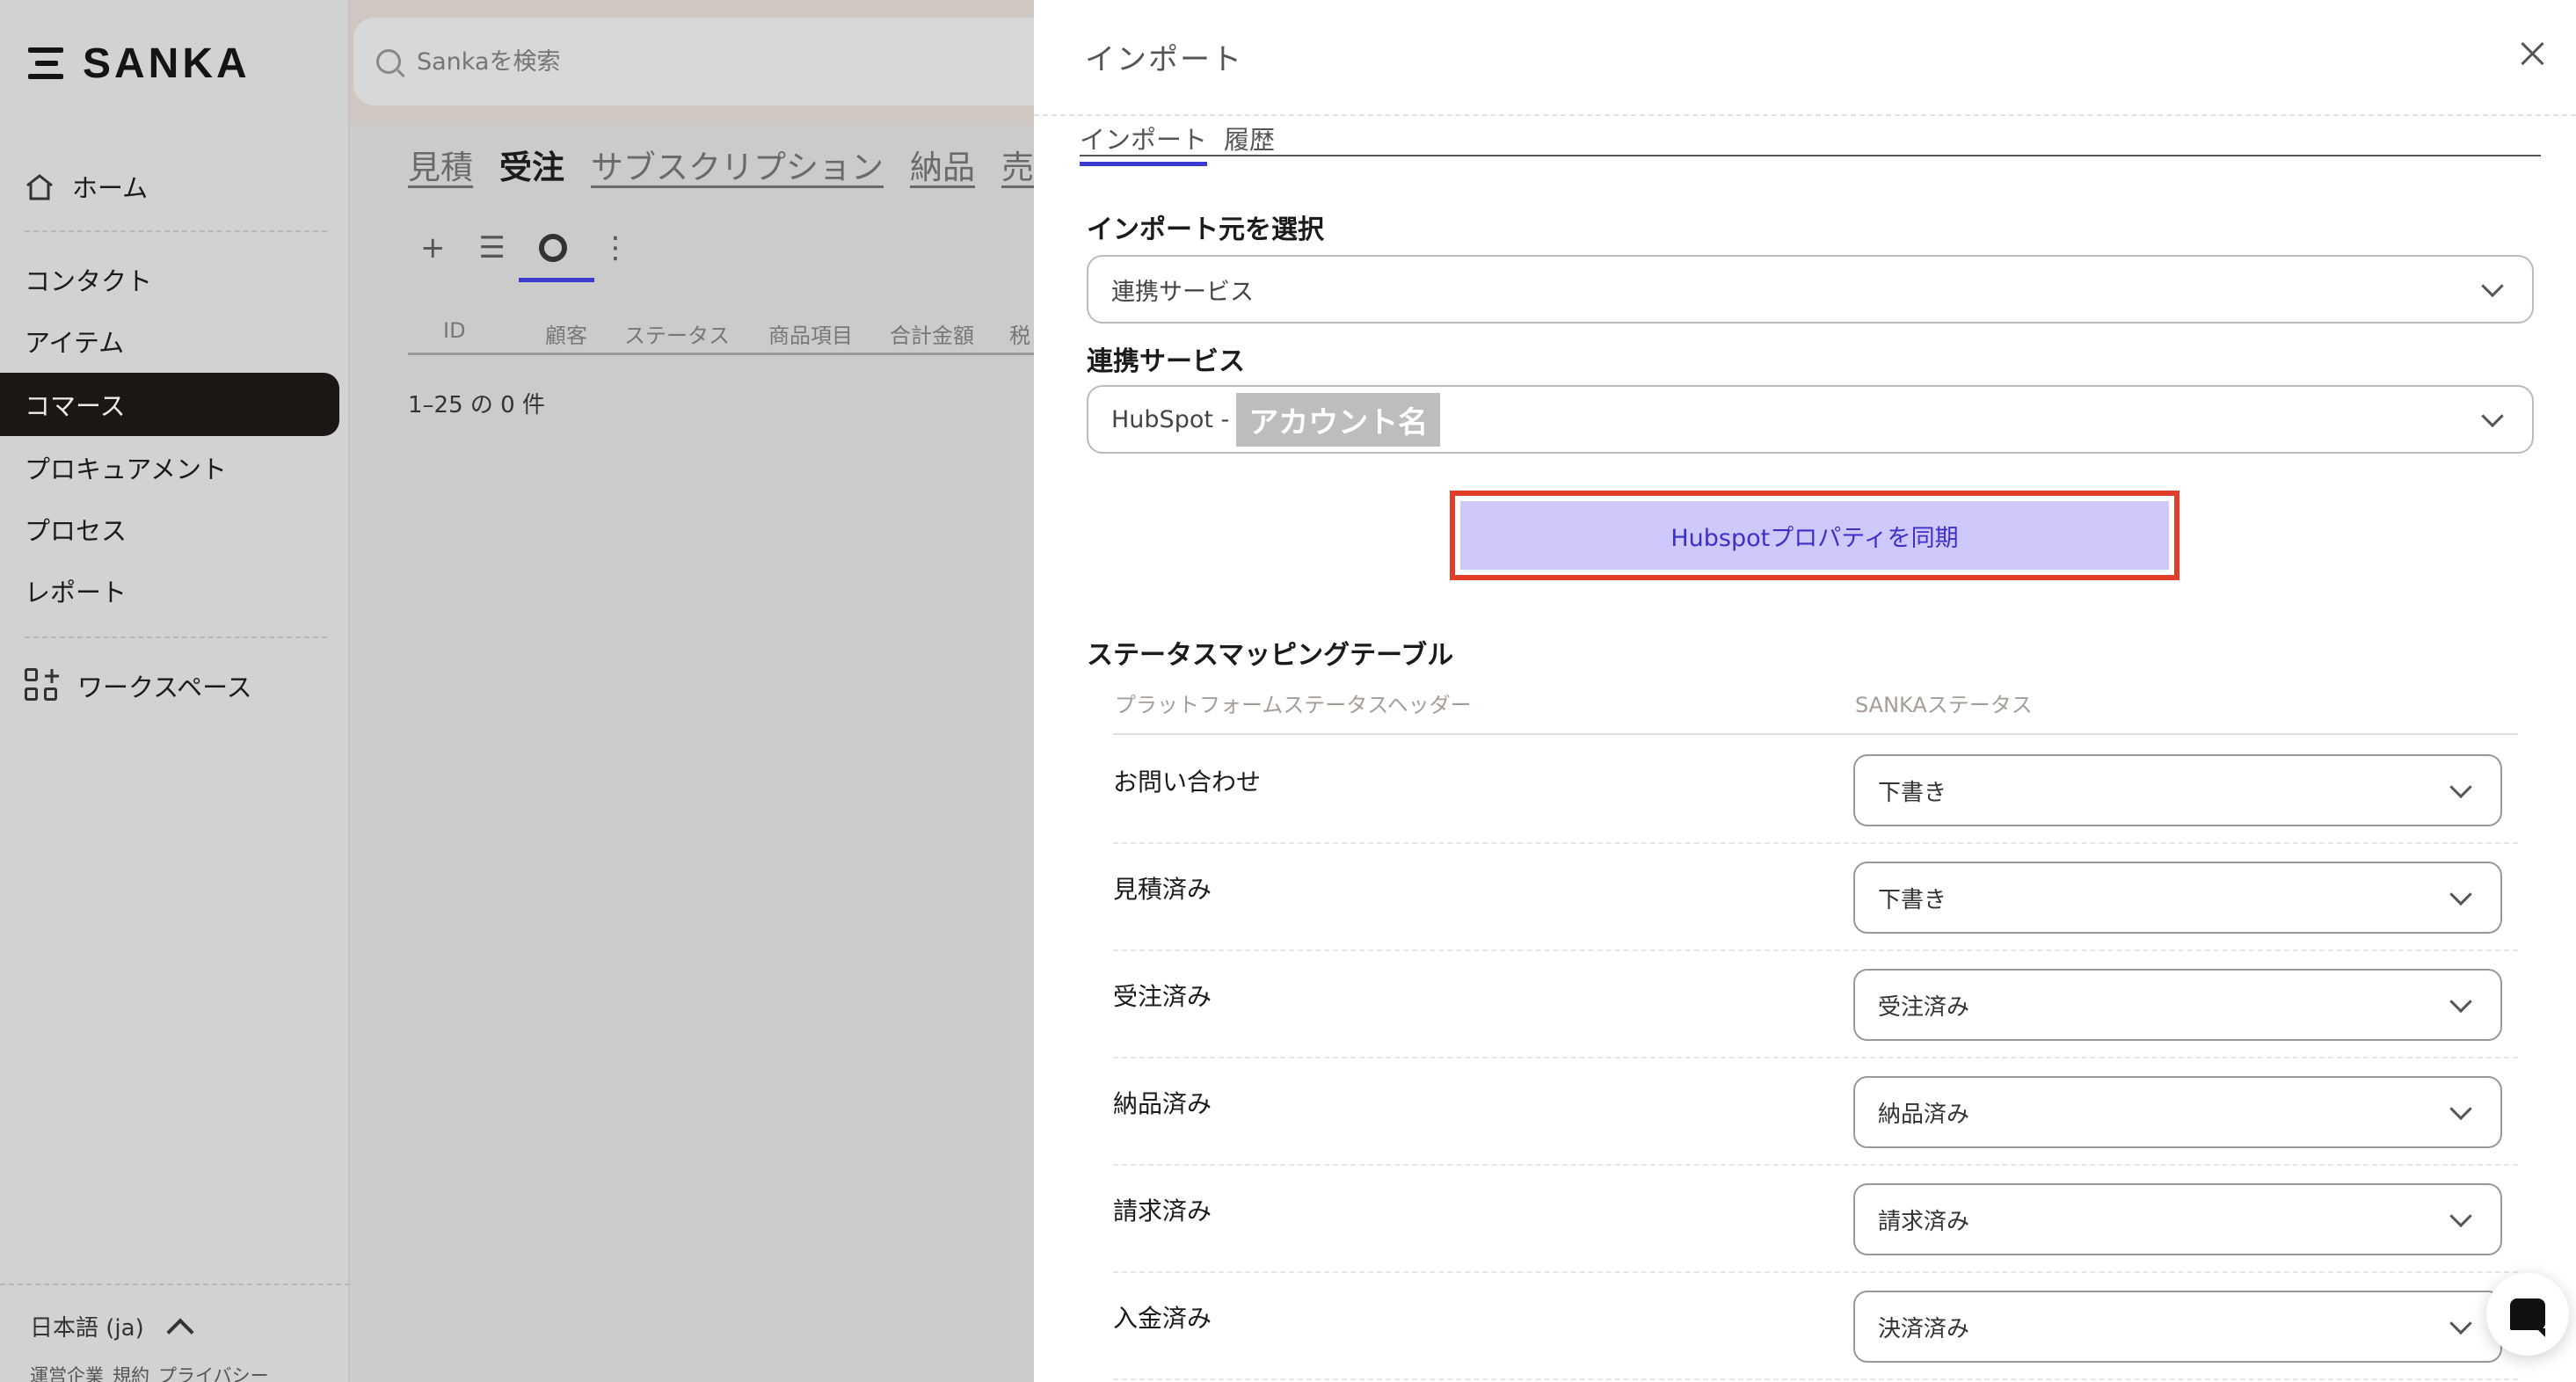 The image size is (2576, 1382). I want to click on view-icon, so click(552, 248).